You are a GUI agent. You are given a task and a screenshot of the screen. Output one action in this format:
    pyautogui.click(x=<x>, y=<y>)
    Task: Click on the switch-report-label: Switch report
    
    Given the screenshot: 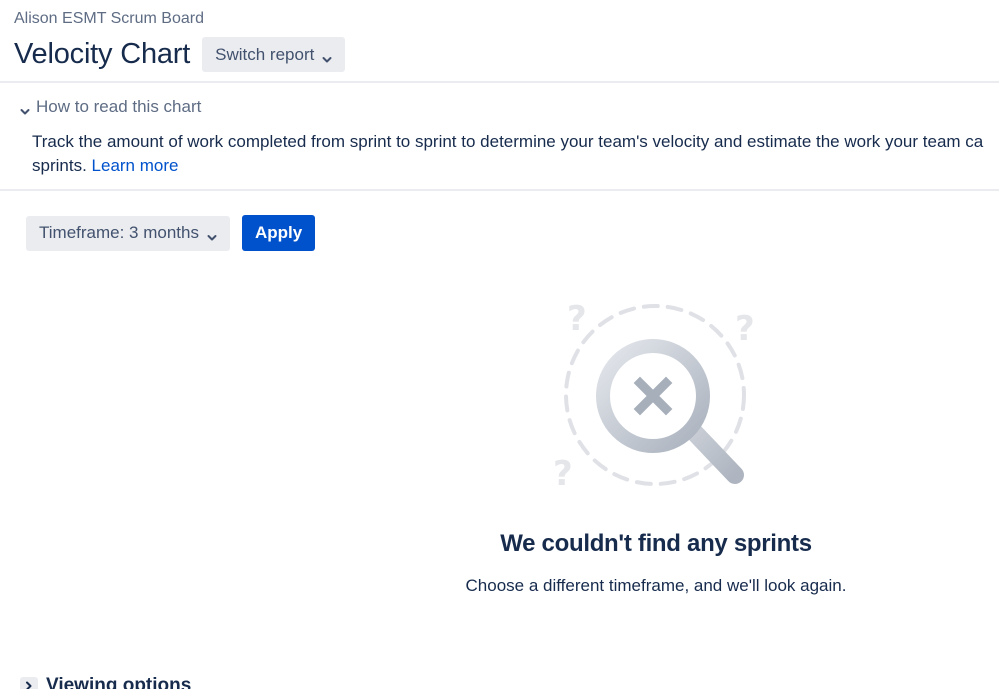 What is the action you would take?
    pyautogui.click(x=265, y=54)
    